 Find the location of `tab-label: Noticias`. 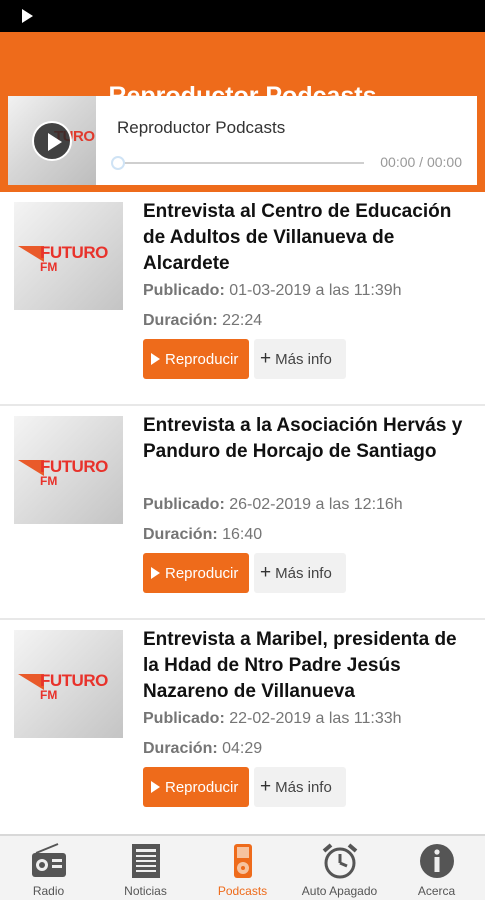

tab-label: Noticias is located at coordinates (145, 891).